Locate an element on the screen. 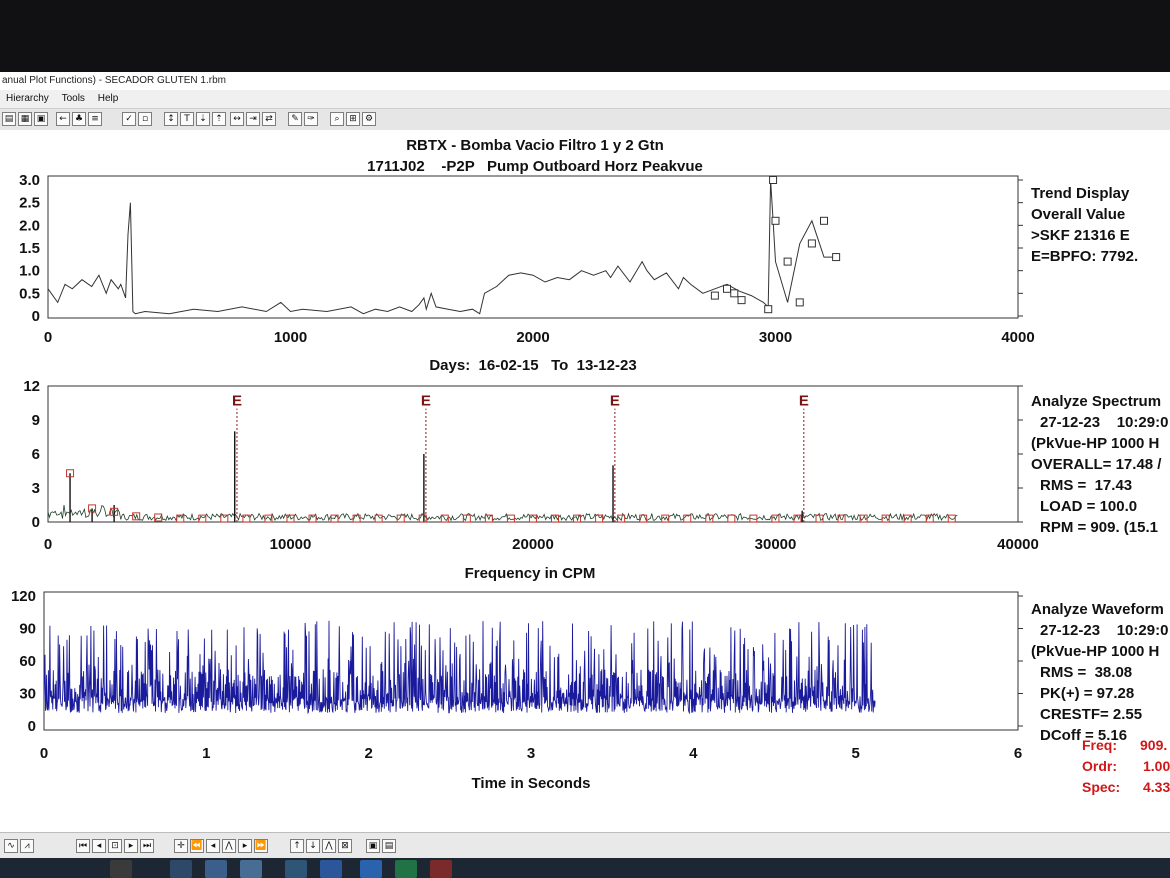 The width and height of the screenshot is (1170, 878). harmonic-icon: ⇣ is located at coordinates (203, 119).